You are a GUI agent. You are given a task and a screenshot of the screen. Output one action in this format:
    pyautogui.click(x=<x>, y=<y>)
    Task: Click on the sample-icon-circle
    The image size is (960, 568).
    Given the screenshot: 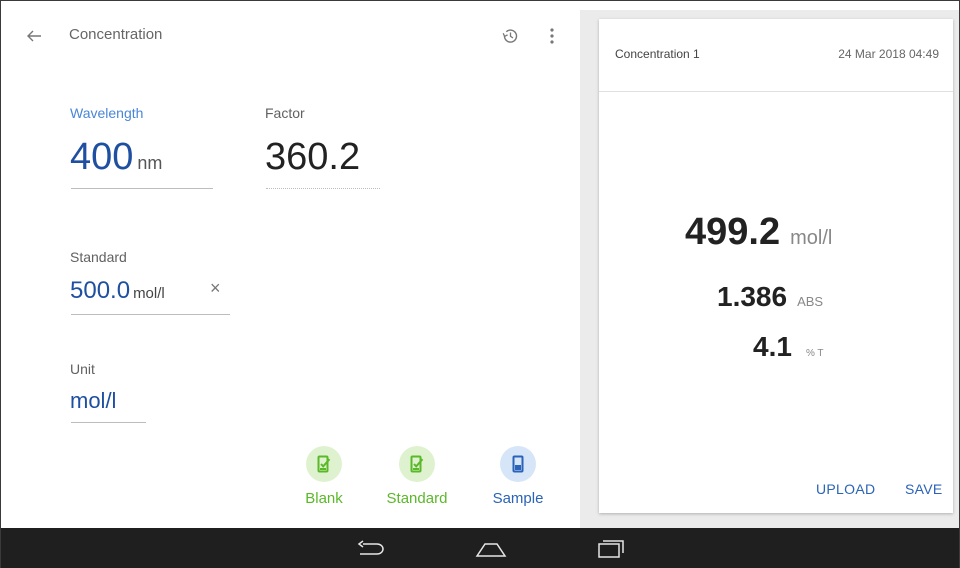 What is the action you would take?
    pyautogui.click(x=518, y=464)
    